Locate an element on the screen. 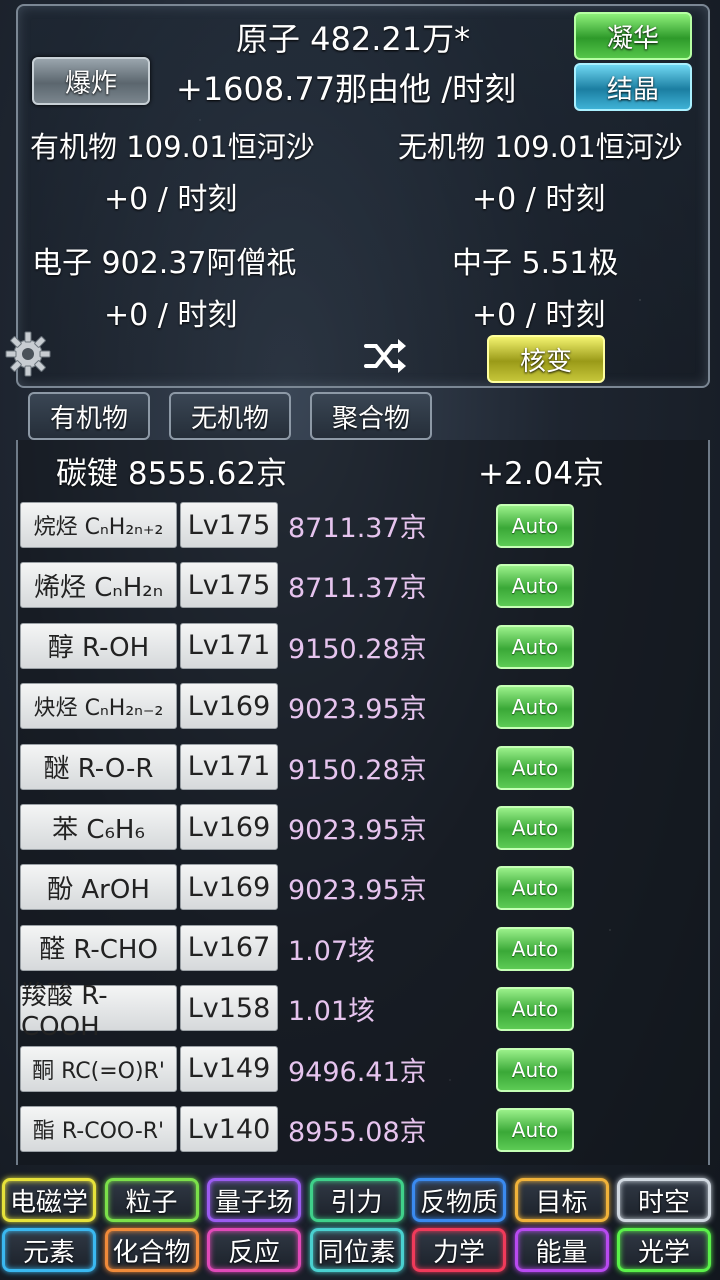 The image size is (720, 1280). tab-organic: 有机物 is located at coordinates (89, 416).